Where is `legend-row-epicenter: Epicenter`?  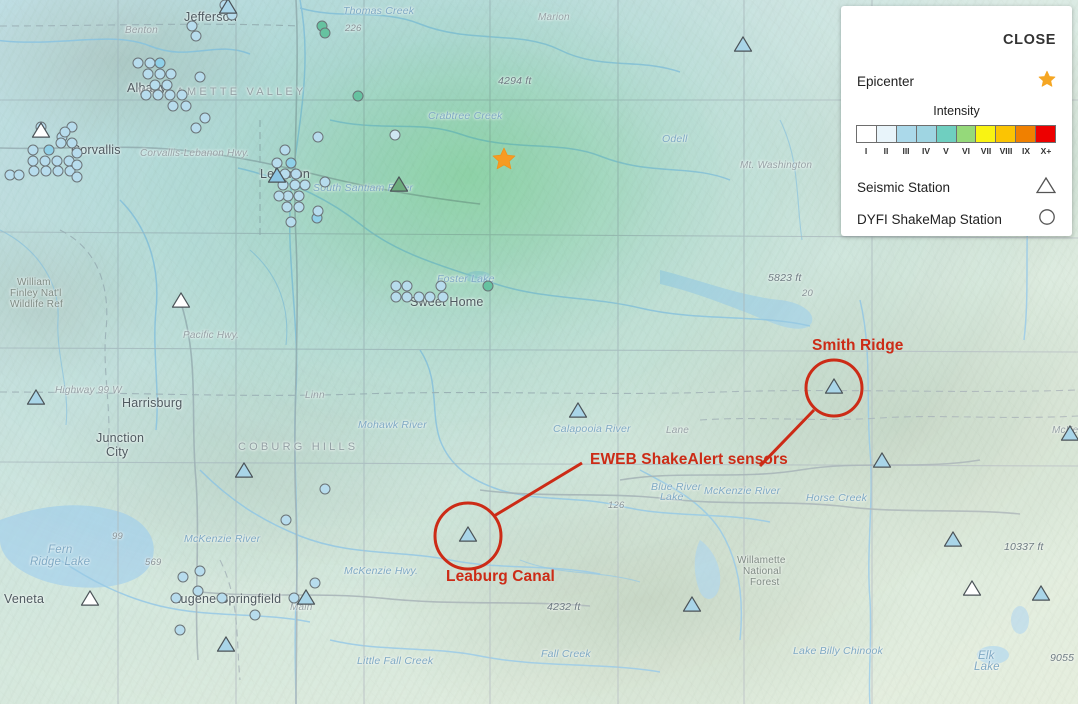 legend-row-epicenter: Epicenter is located at coordinates (956, 81).